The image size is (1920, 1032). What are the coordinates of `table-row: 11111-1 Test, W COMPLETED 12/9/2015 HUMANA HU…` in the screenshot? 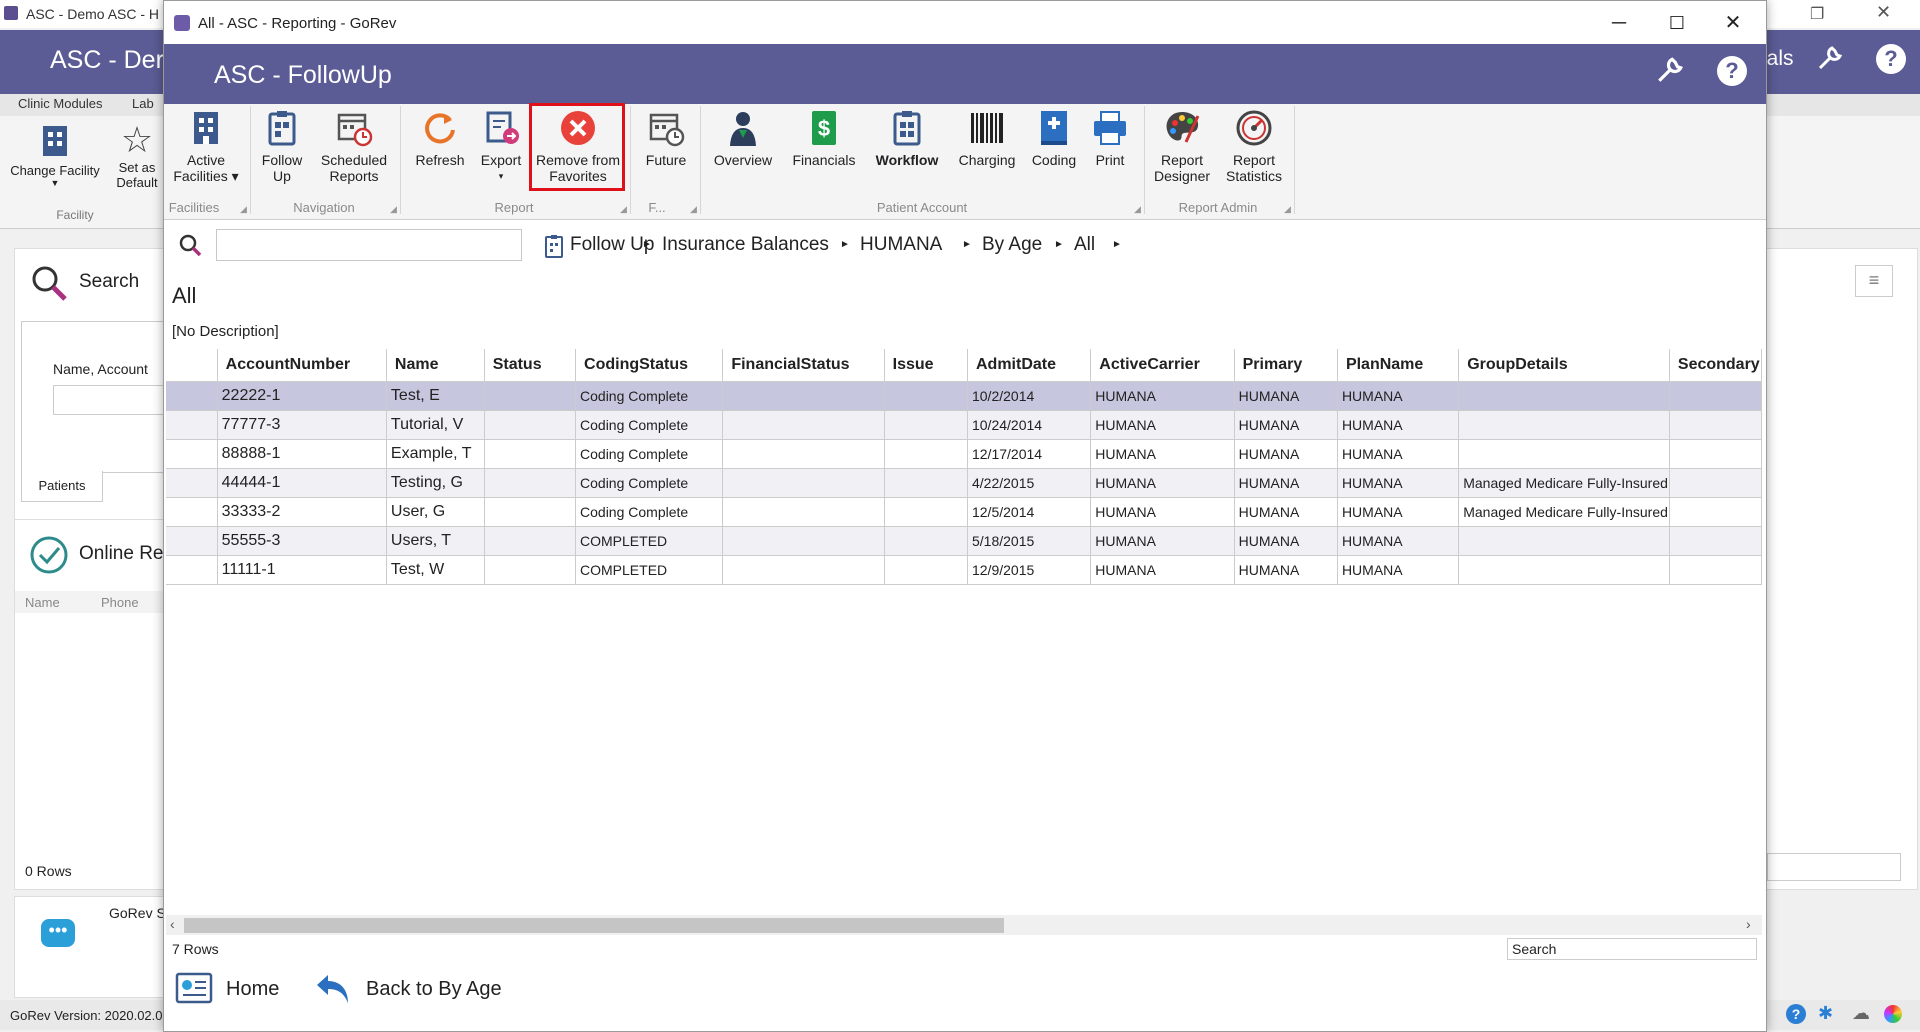 It's located at (964, 570).